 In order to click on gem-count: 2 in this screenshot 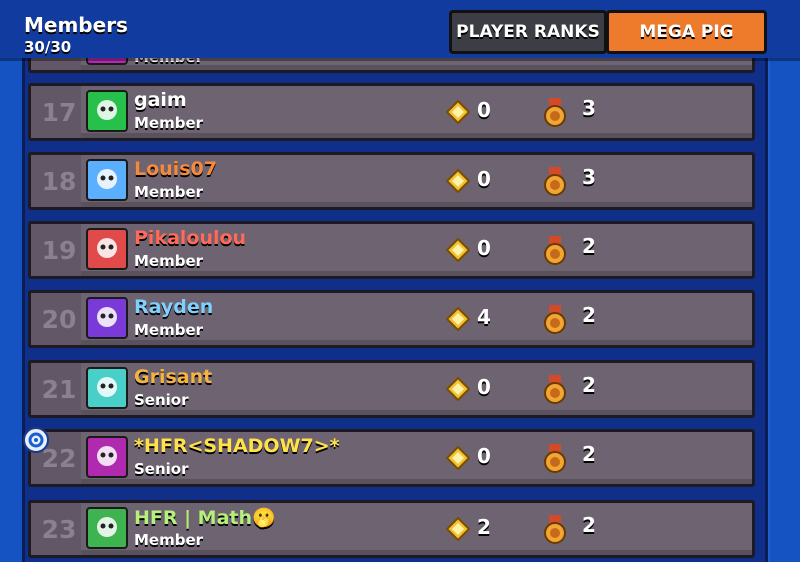, I will do `click(484, 527)`.